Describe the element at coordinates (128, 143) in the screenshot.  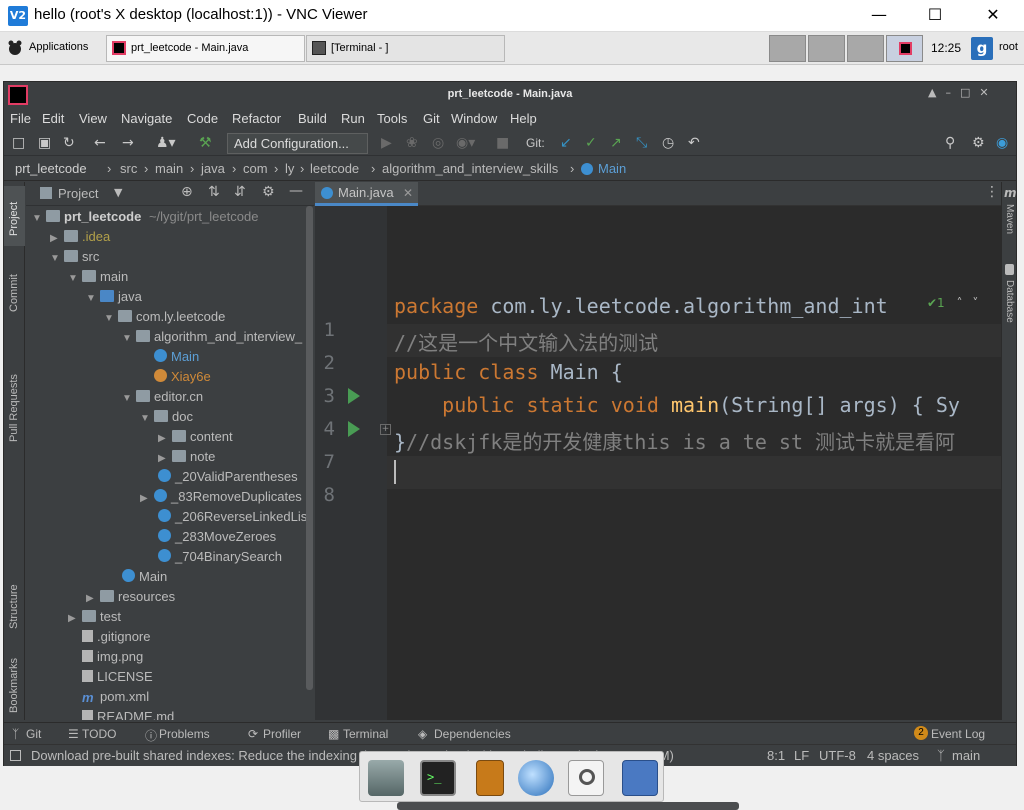
I see `forward-icon: →` at that location.